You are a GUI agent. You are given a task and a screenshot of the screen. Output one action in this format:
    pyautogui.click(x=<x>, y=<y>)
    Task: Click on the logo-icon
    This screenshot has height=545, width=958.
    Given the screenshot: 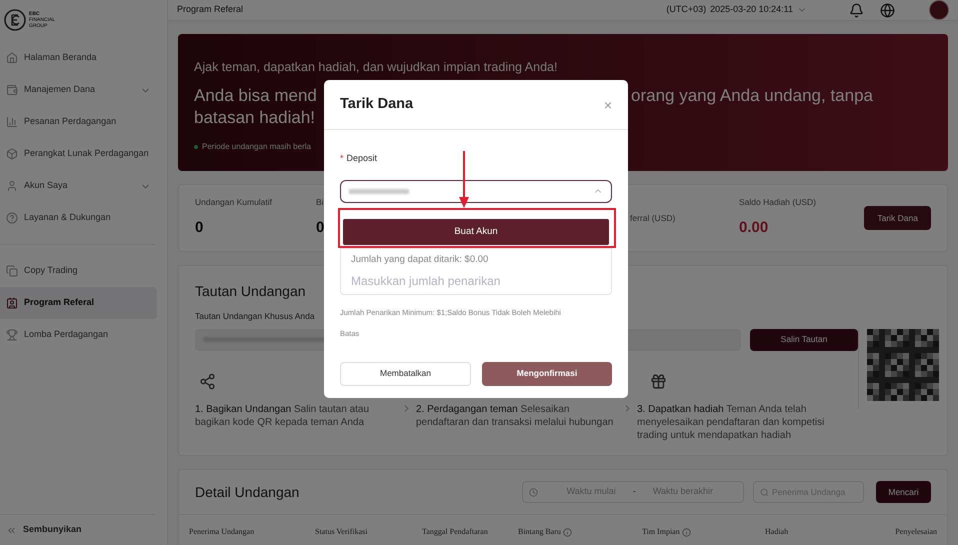 What is the action you would take?
    pyautogui.click(x=15, y=20)
    